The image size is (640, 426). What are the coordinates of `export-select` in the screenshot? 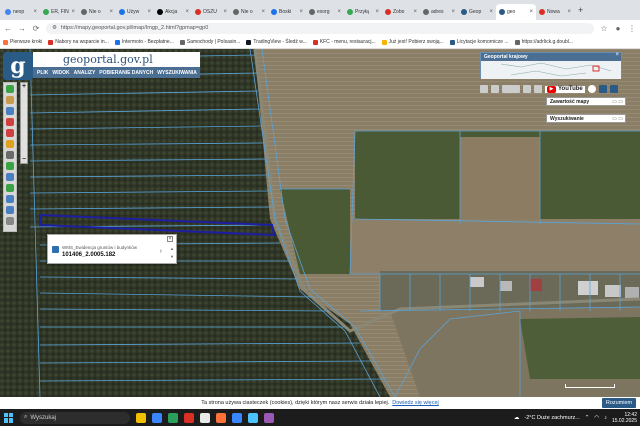 It's located at (511, 89).